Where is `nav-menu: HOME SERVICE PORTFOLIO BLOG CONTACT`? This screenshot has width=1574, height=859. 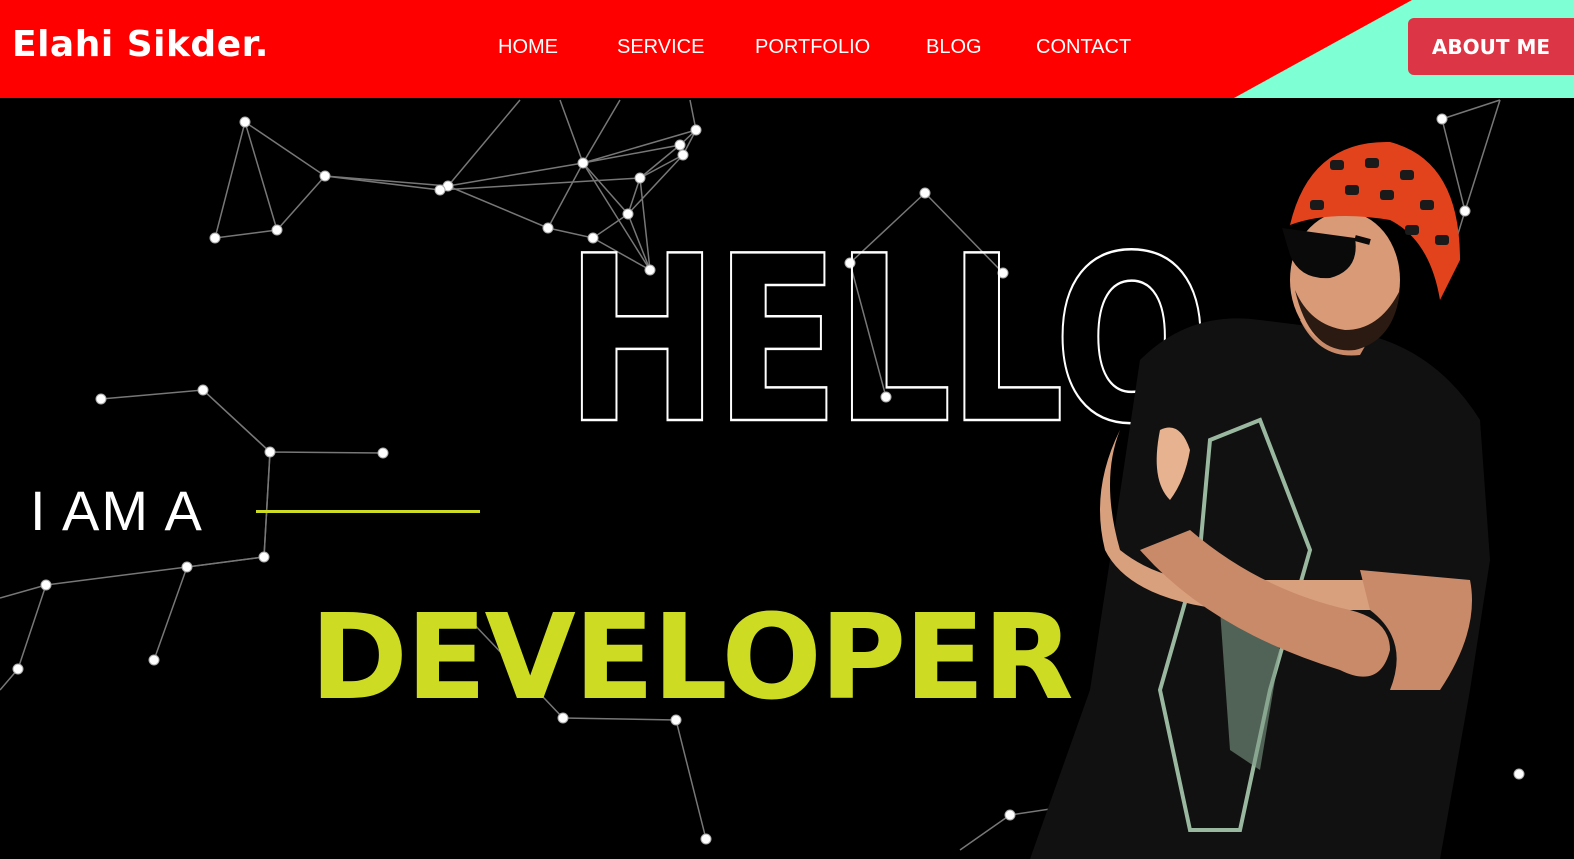 nav-menu: HOME SERVICE PORTFOLIO BLOG CONTACT is located at coordinates (787, 49).